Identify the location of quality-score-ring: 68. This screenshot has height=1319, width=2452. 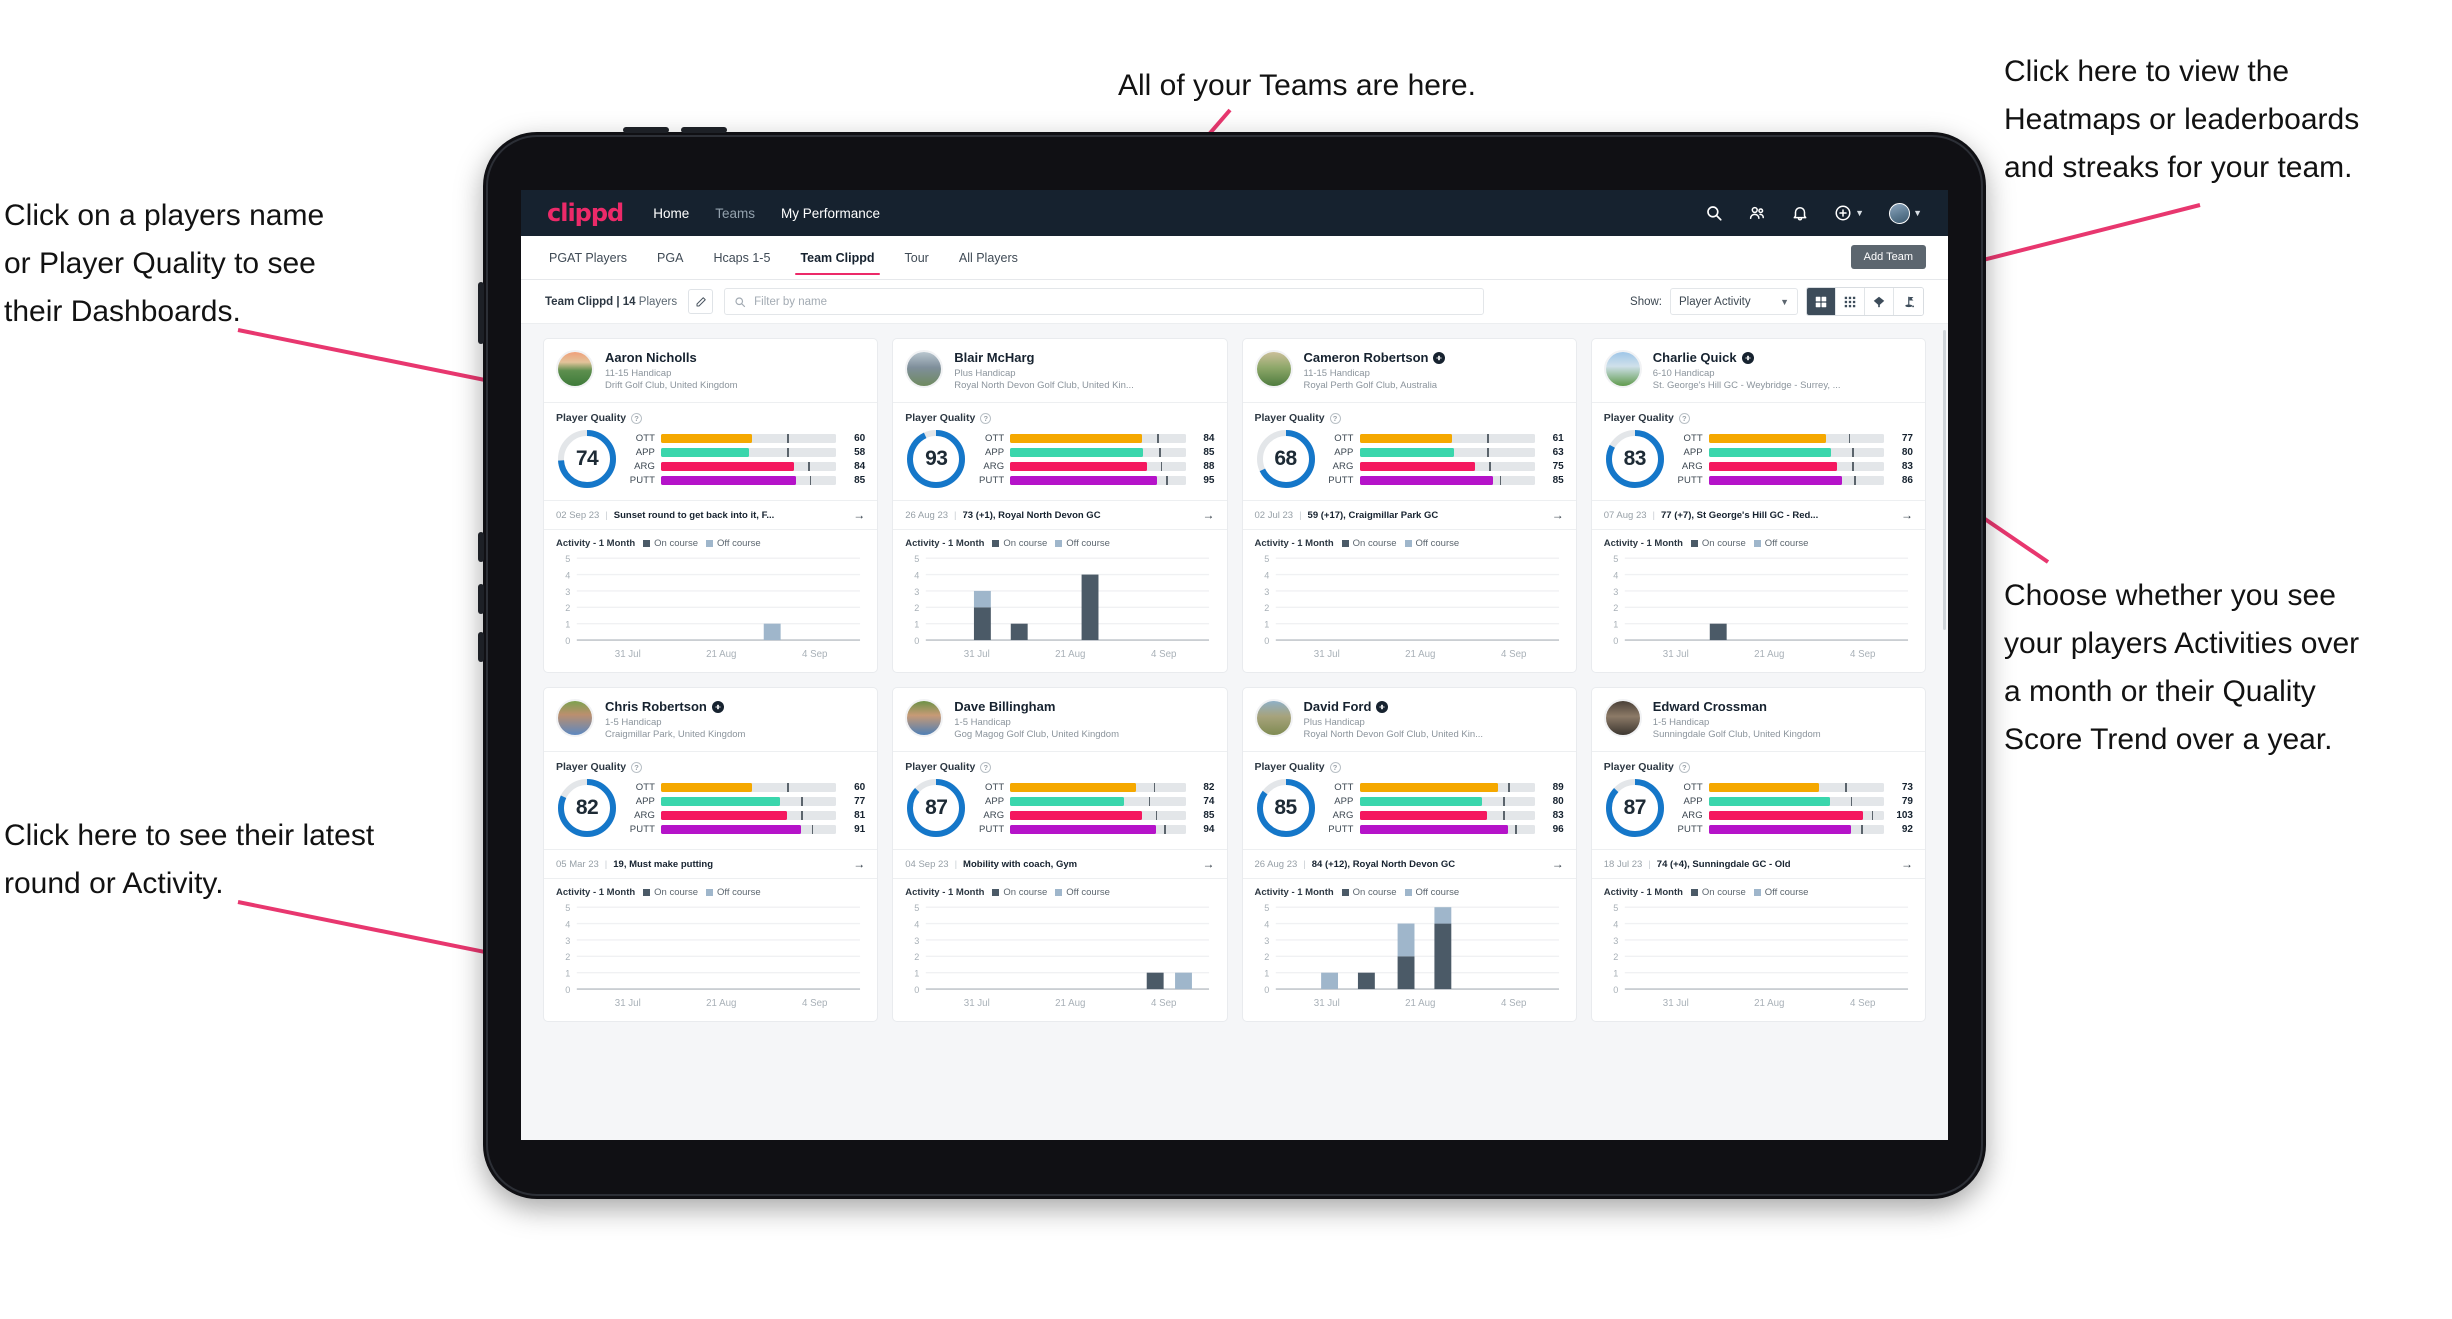
(1286, 459).